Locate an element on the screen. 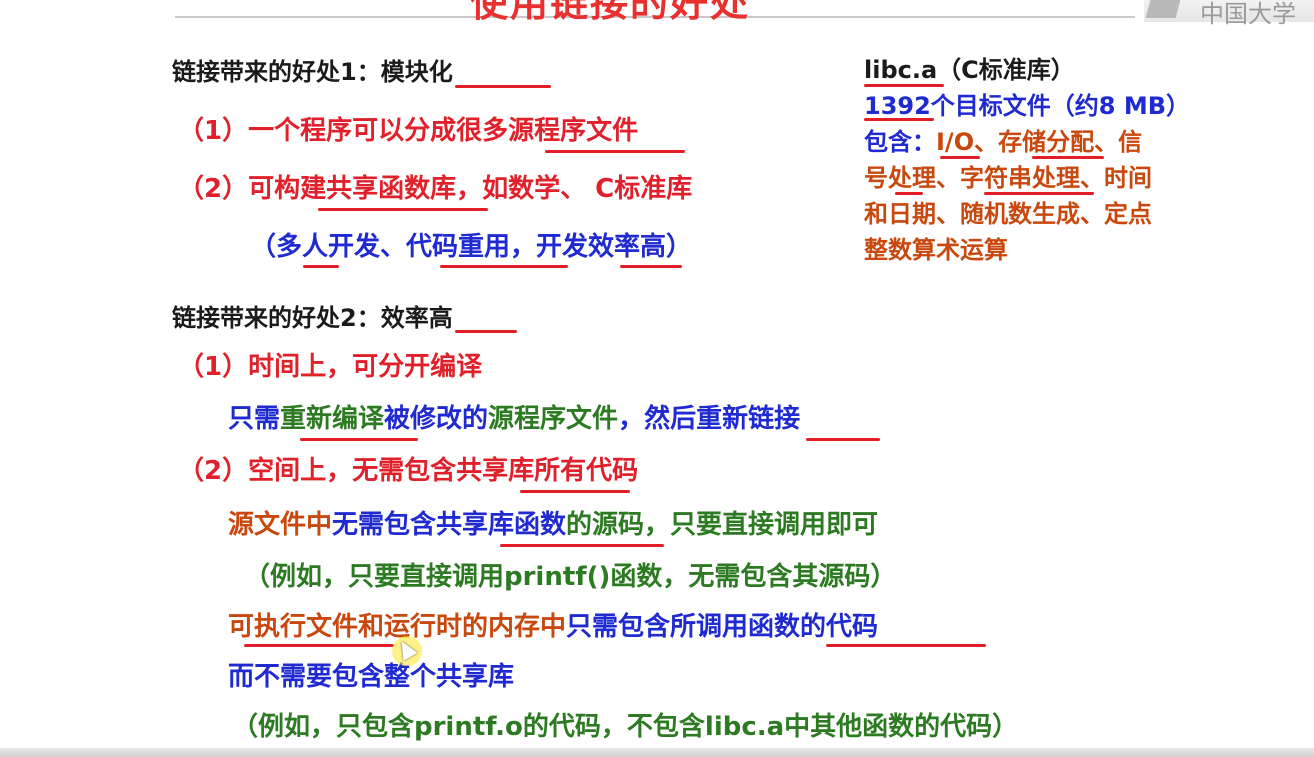 The width and height of the screenshot is (1314, 757). libc-contains-line2: 号处理、字符串处理、时间 is located at coordinates (1008, 178).